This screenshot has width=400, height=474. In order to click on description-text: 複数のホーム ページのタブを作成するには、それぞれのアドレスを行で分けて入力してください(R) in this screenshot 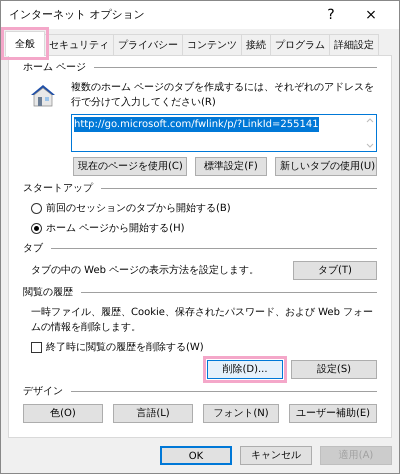, I will do `click(223, 95)`.